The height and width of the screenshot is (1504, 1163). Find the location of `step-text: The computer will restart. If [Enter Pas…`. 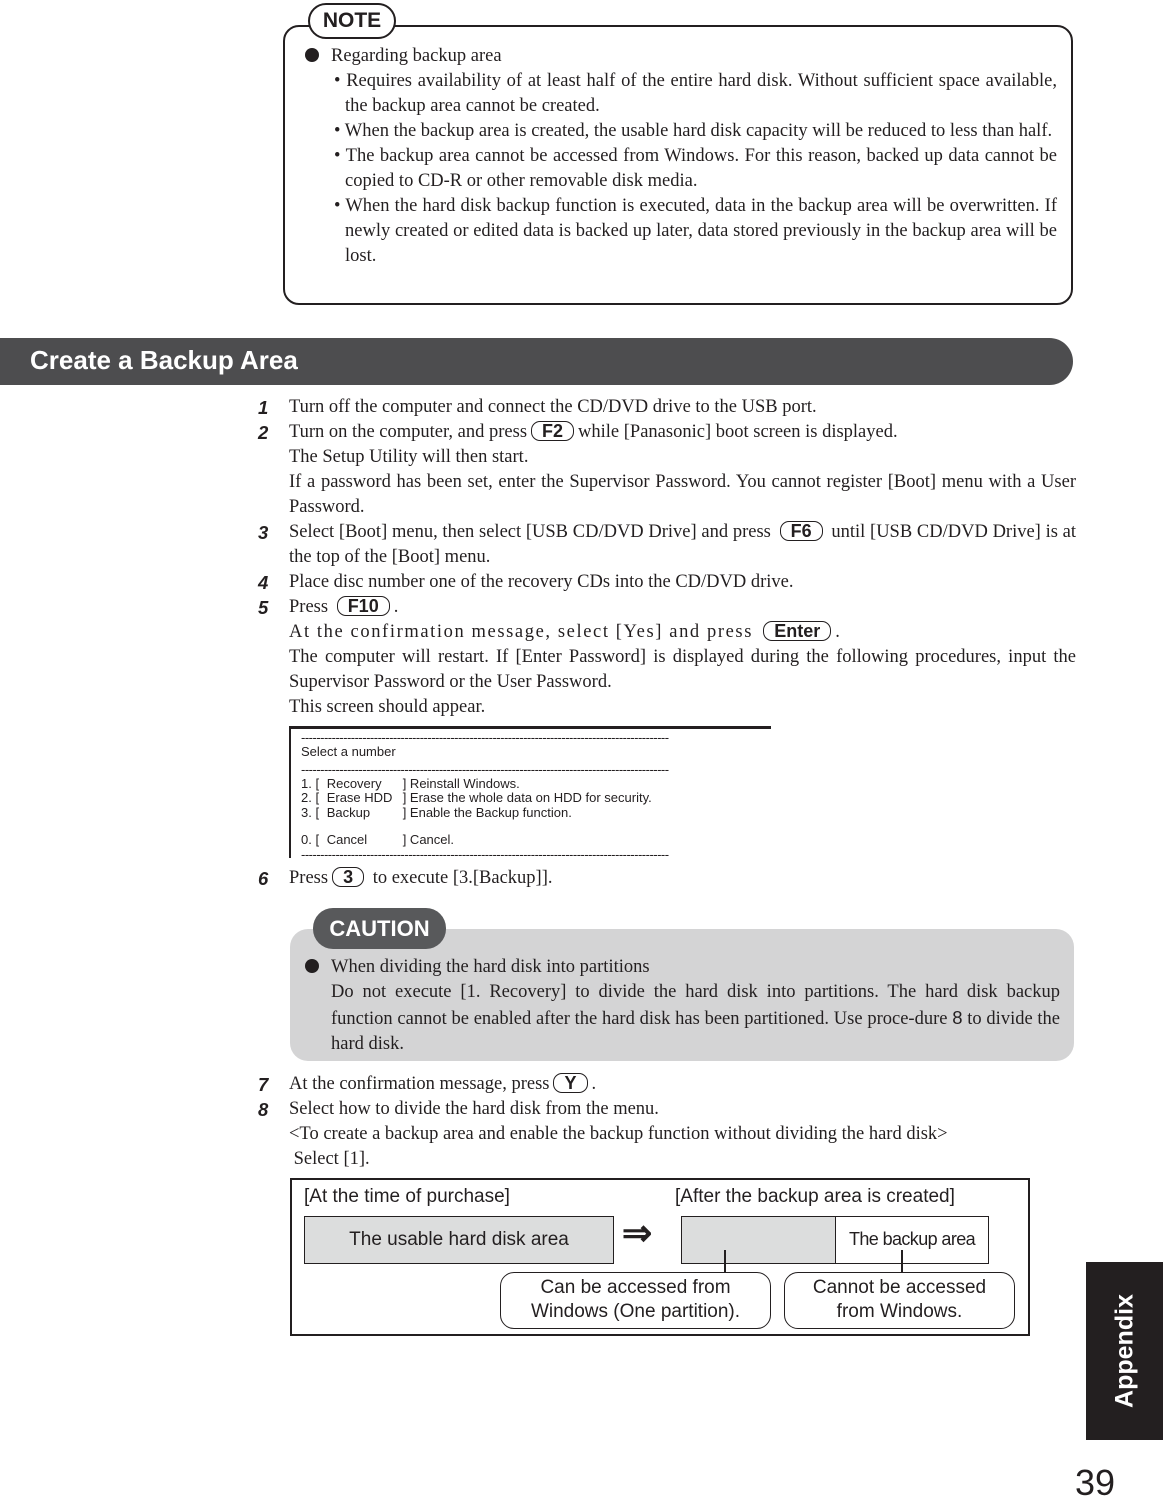

step-text: The computer will restart. If [Enter Pas… is located at coordinates (682, 669).